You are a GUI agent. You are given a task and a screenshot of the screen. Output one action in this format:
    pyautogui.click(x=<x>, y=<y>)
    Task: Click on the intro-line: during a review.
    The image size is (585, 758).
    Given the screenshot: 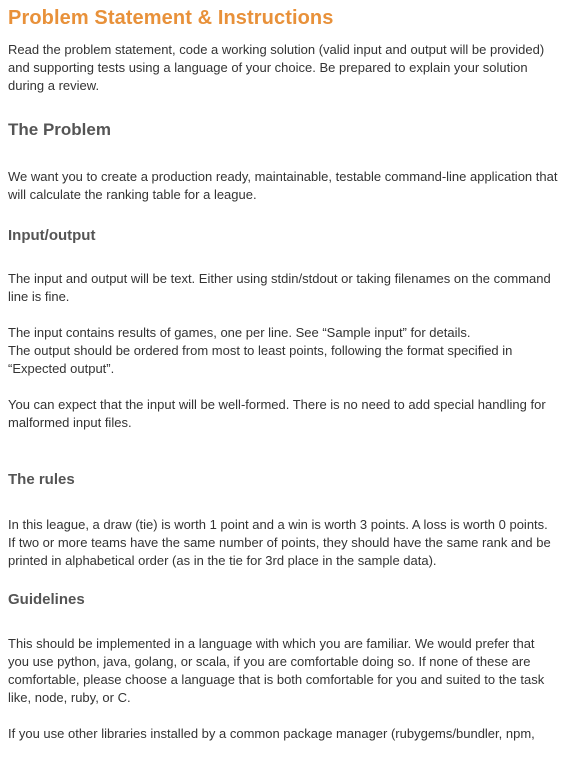 What is the action you would take?
    pyautogui.click(x=54, y=85)
    